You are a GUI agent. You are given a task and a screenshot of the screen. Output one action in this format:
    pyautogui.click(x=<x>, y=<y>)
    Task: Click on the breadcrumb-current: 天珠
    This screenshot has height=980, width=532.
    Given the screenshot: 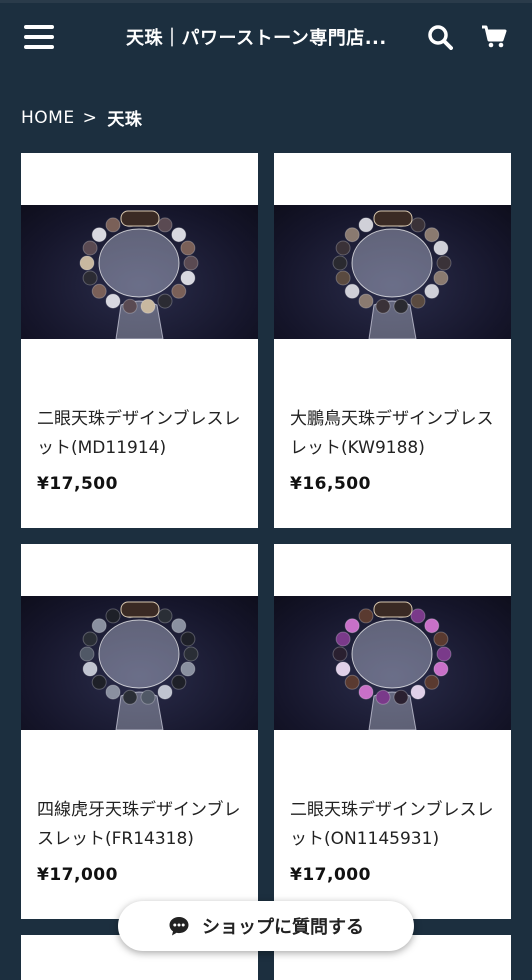 What is the action you would take?
    pyautogui.click(x=125, y=120)
    